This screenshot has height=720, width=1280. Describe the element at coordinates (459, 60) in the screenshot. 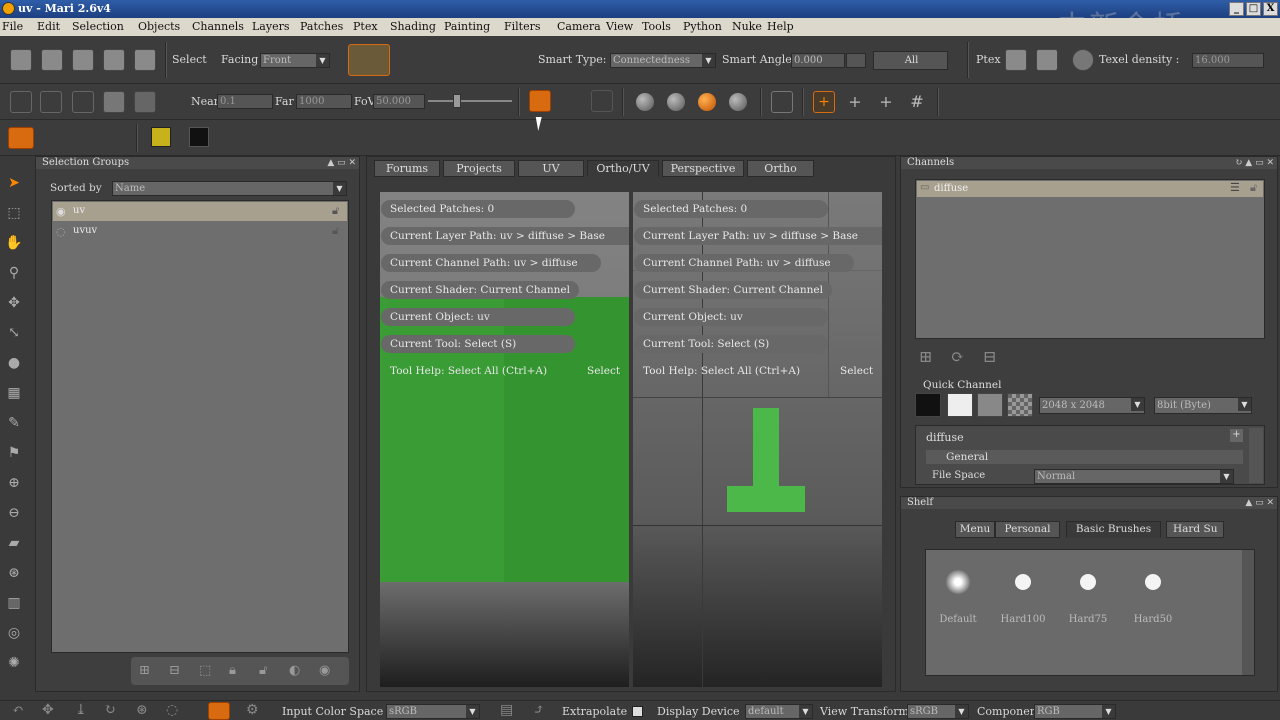

I see `polygon-select-icon` at that location.